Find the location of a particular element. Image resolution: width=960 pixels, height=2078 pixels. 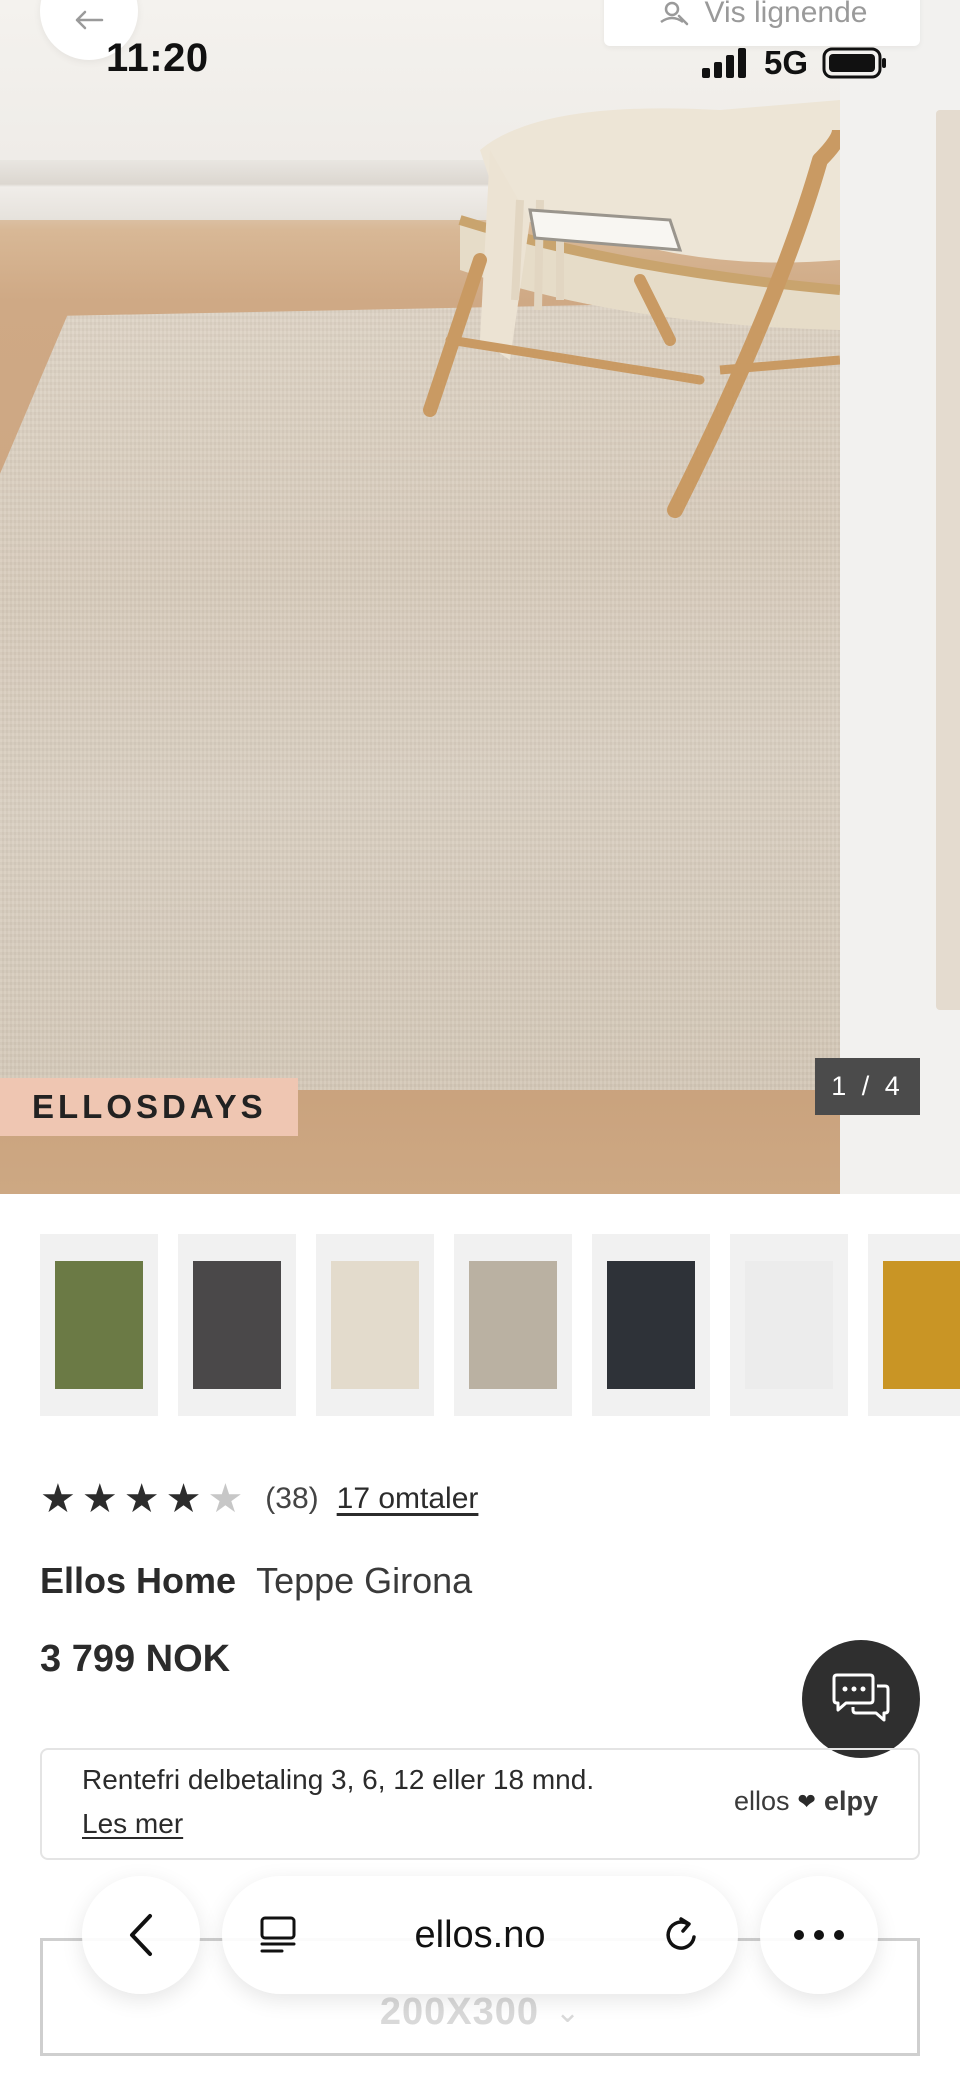

browser-back-button is located at coordinates (141, 1935).